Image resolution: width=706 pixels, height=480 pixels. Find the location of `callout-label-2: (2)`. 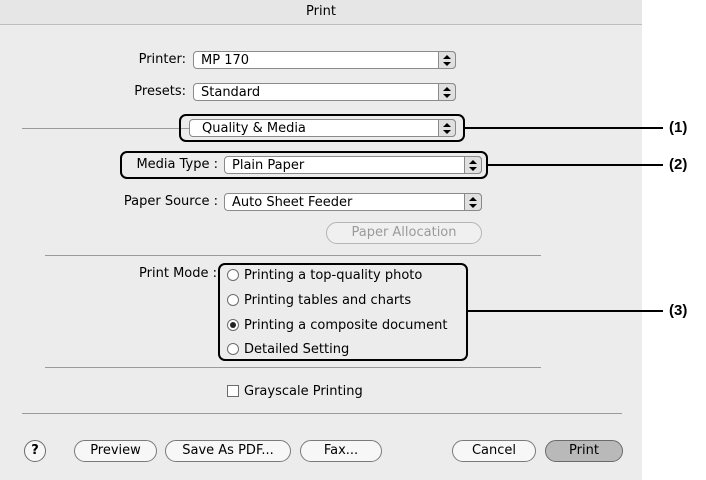

callout-label-2: (2) is located at coordinates (678, 164).